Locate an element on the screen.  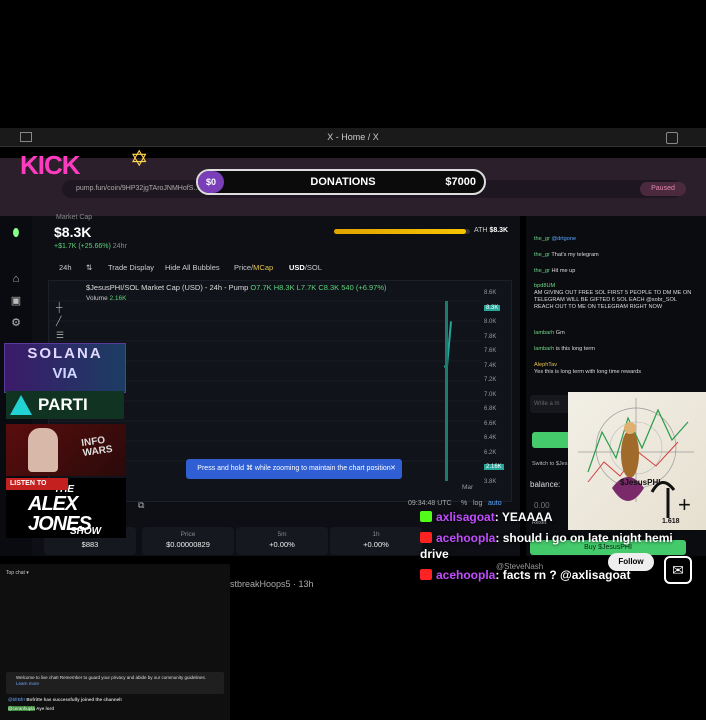
ath-value: $8.3K is located at coordinates (499, 230).